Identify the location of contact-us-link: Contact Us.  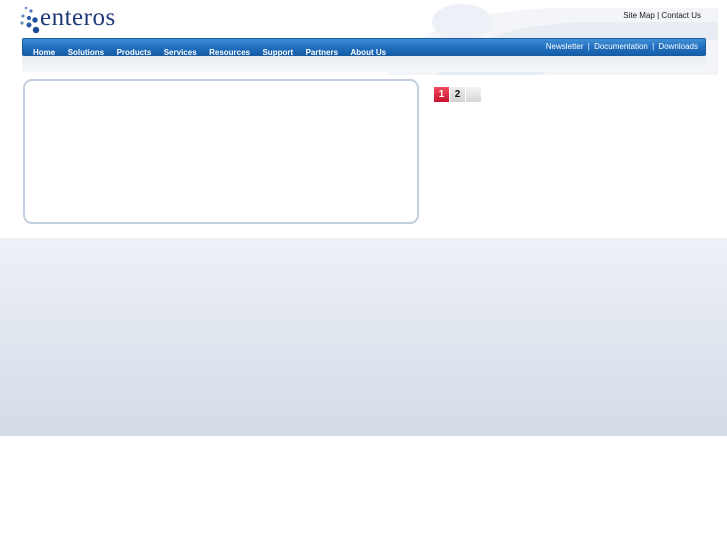
(681, 15).